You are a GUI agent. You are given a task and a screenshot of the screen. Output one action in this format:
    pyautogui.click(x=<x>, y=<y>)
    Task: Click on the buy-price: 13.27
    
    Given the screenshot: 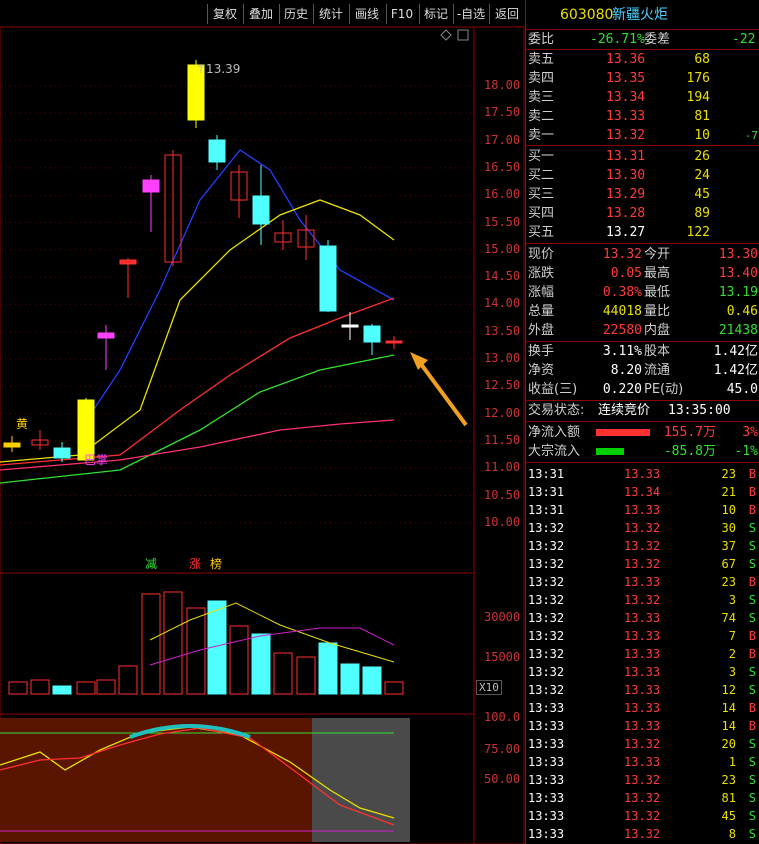 What is the action you would take?
    pyautogui.click(x=626, y=232)
    